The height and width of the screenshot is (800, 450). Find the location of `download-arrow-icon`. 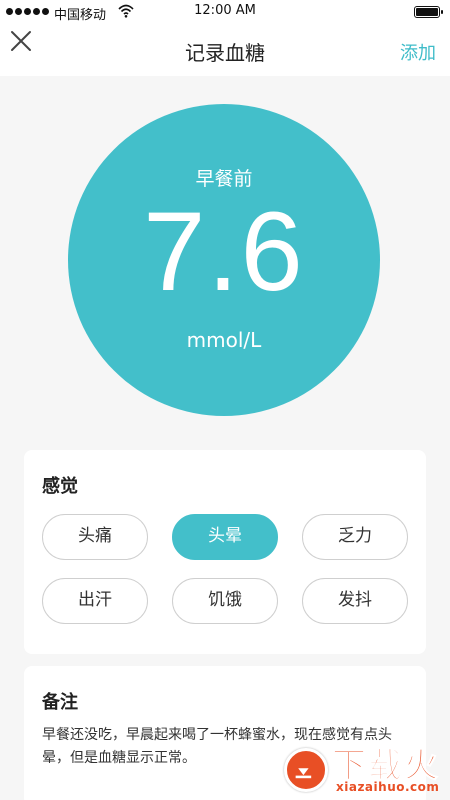

download-arrow-icon is located at coordinates (306, 770).